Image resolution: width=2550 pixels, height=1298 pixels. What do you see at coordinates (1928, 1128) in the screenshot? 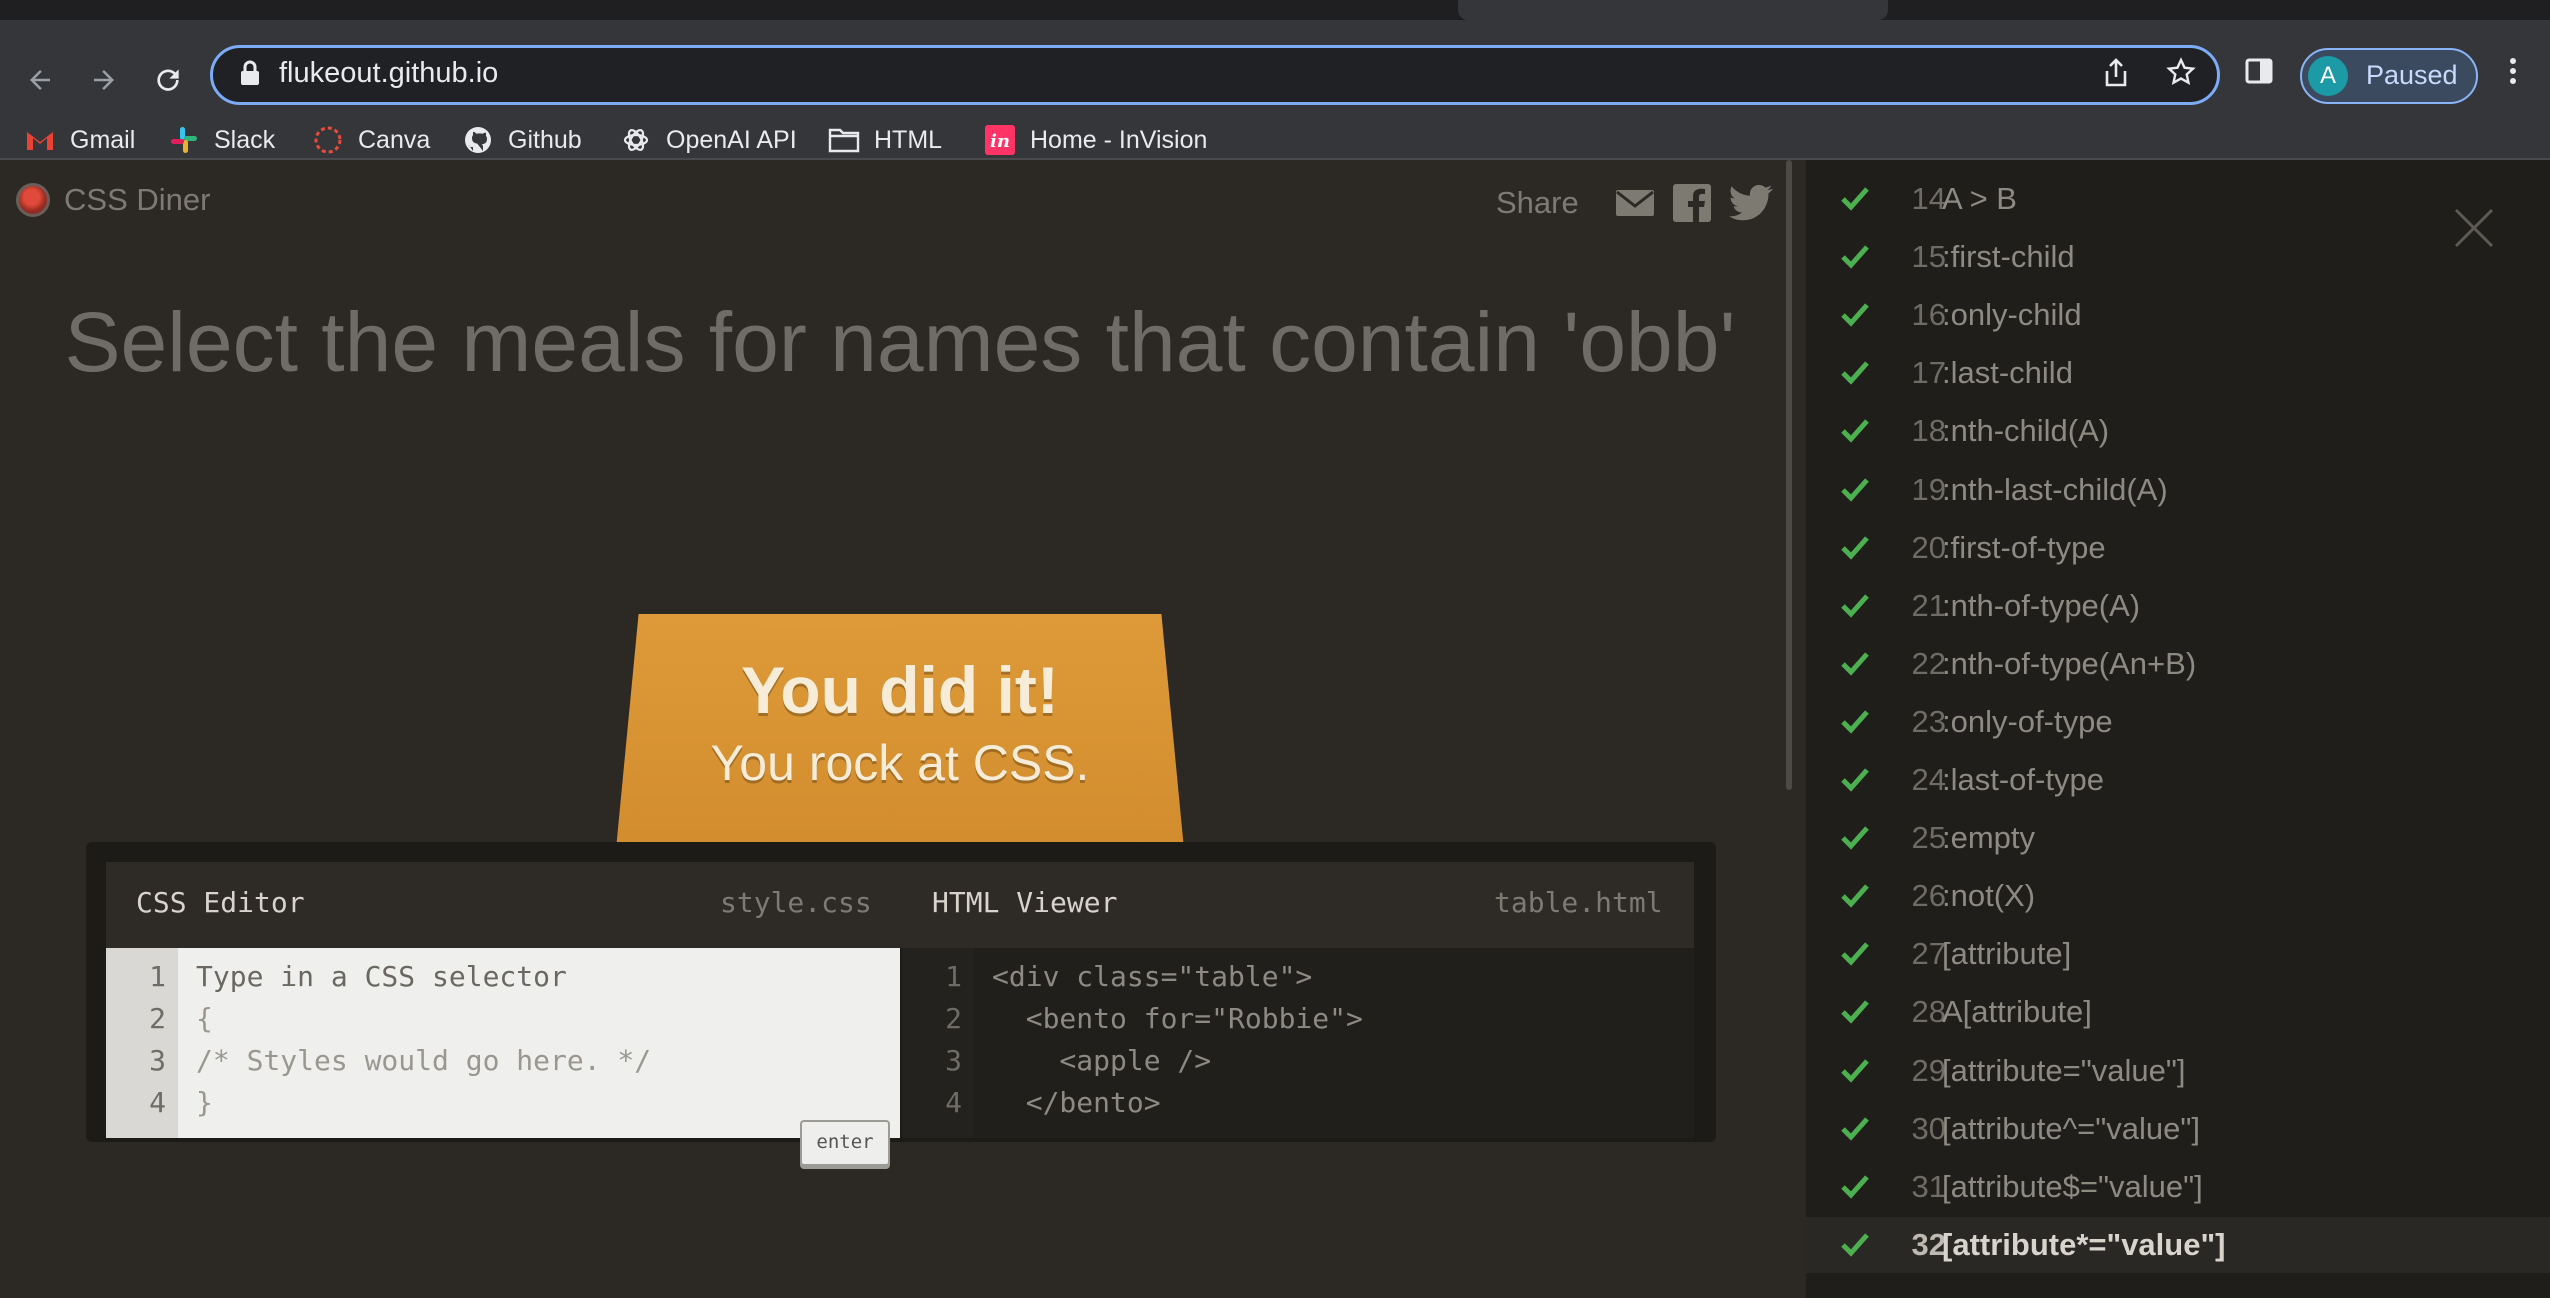
I see `level-number: 30` at bounding box center [1928, 1128].